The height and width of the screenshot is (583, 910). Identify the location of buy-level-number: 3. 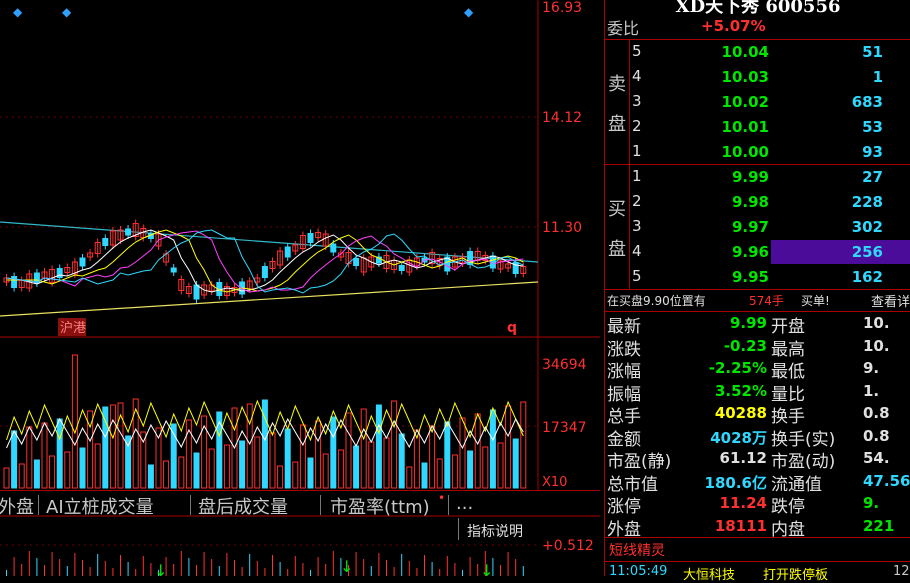
(637, 226).